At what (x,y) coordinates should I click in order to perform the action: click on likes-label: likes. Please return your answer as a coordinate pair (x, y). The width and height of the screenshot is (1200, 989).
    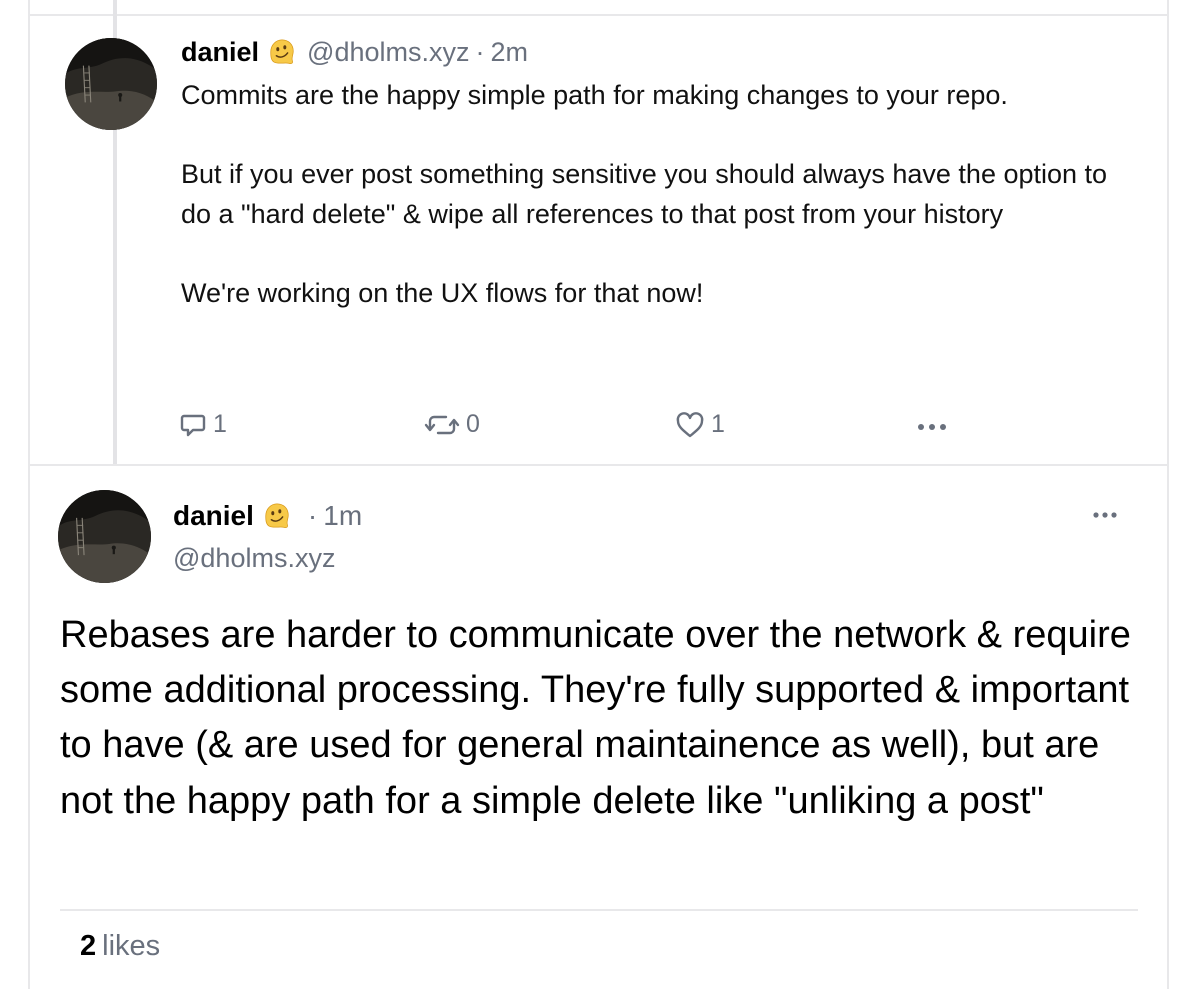
    Looking at the image, I should click on (131, 946).